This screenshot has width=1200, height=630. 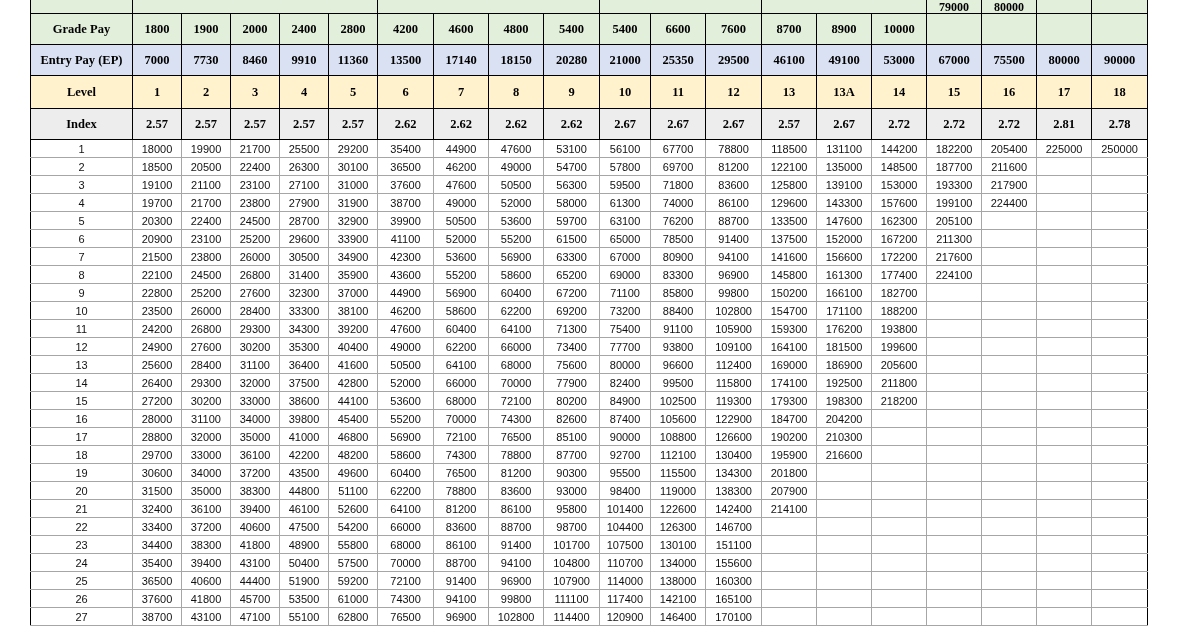 I want to click on table-cell: 160300, so click(x=733, y=580).